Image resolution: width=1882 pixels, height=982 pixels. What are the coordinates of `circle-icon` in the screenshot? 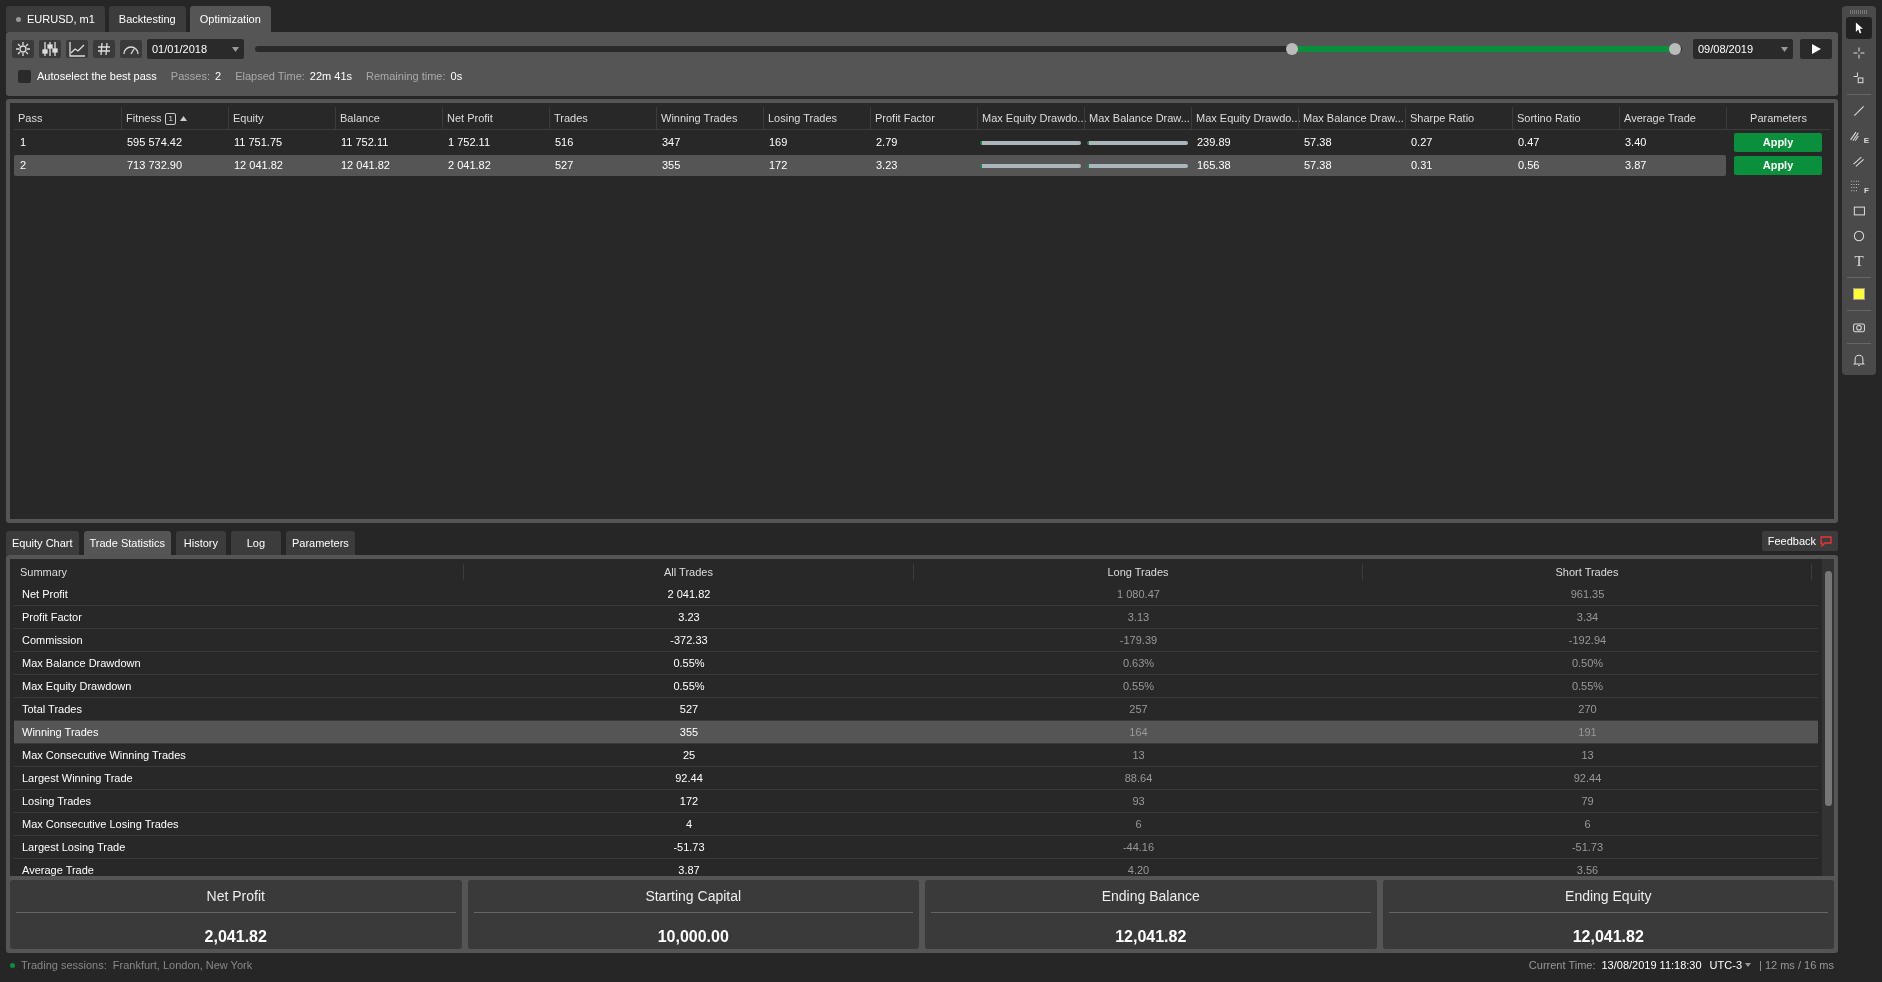 It's located at (1859, 236).